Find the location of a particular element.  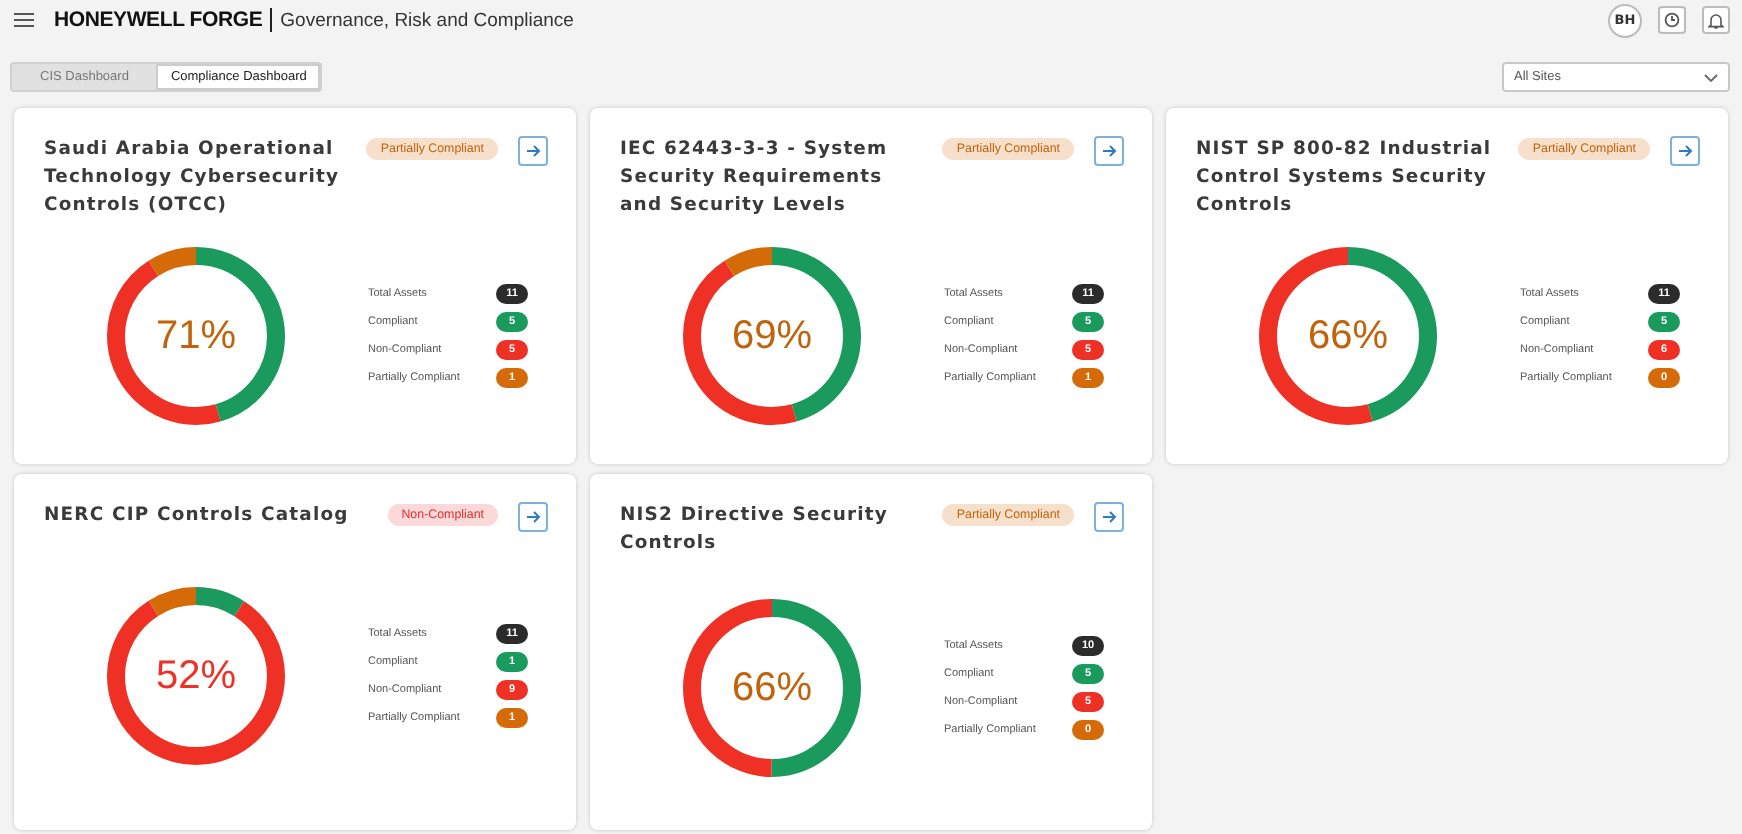

compliance-percent: 71% is located at coordinates (196, 337).